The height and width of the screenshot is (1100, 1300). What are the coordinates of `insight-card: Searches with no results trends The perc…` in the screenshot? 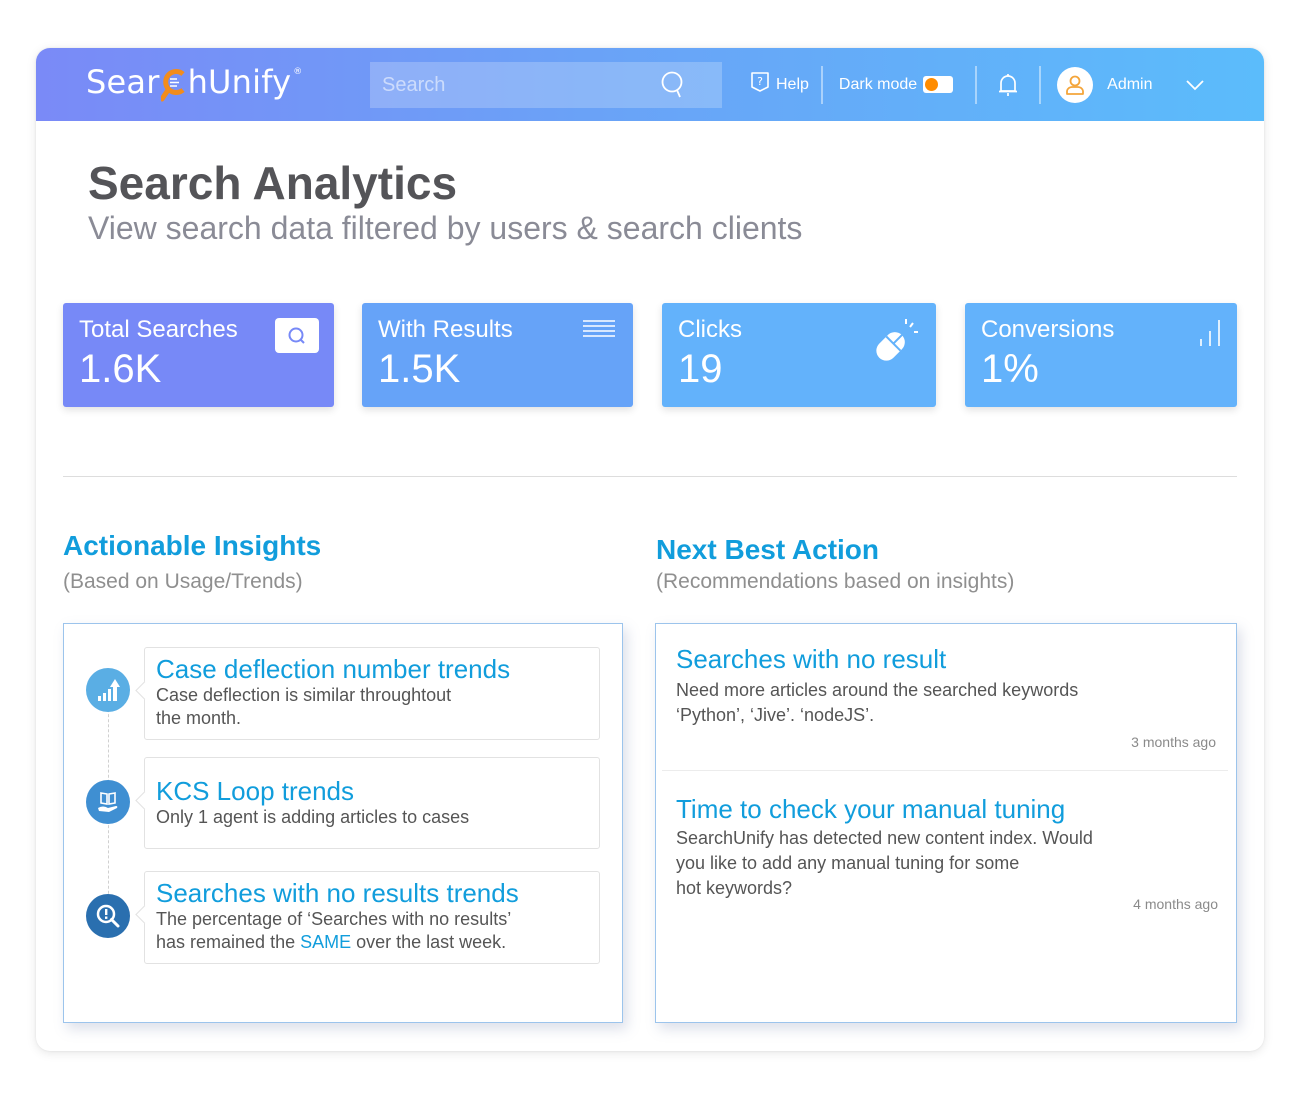 It's located at (372, 917).